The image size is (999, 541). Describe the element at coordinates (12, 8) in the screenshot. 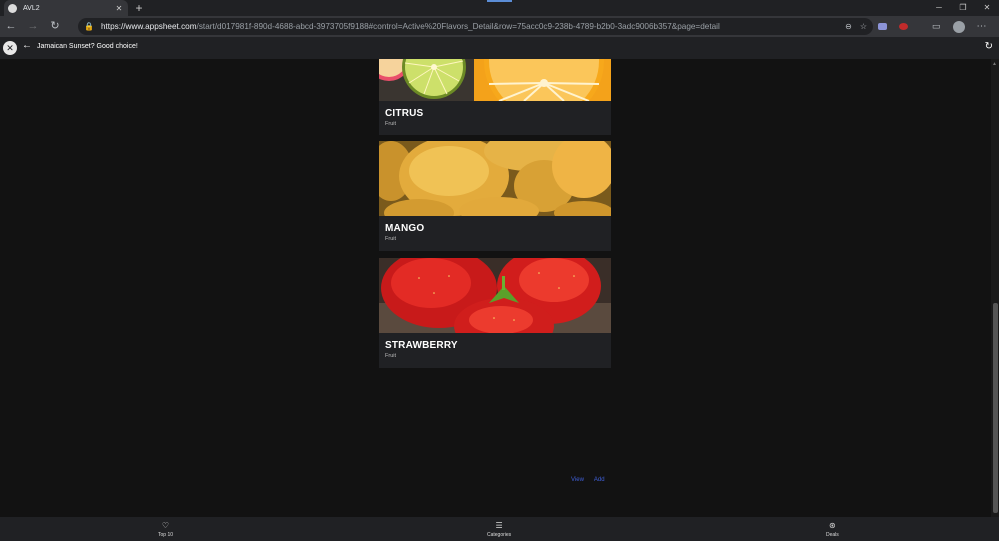

I see `tab-favicon-icon` at that location.